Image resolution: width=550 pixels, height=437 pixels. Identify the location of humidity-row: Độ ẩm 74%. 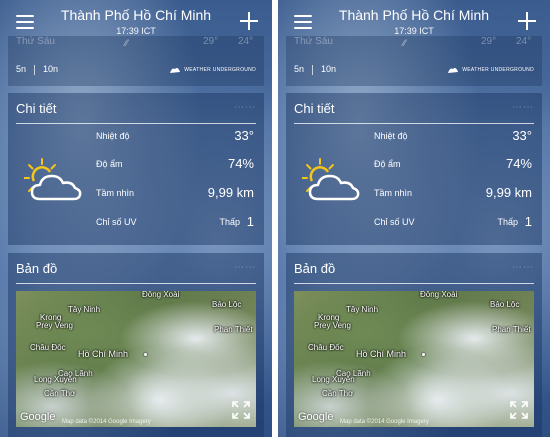
(175, 165).